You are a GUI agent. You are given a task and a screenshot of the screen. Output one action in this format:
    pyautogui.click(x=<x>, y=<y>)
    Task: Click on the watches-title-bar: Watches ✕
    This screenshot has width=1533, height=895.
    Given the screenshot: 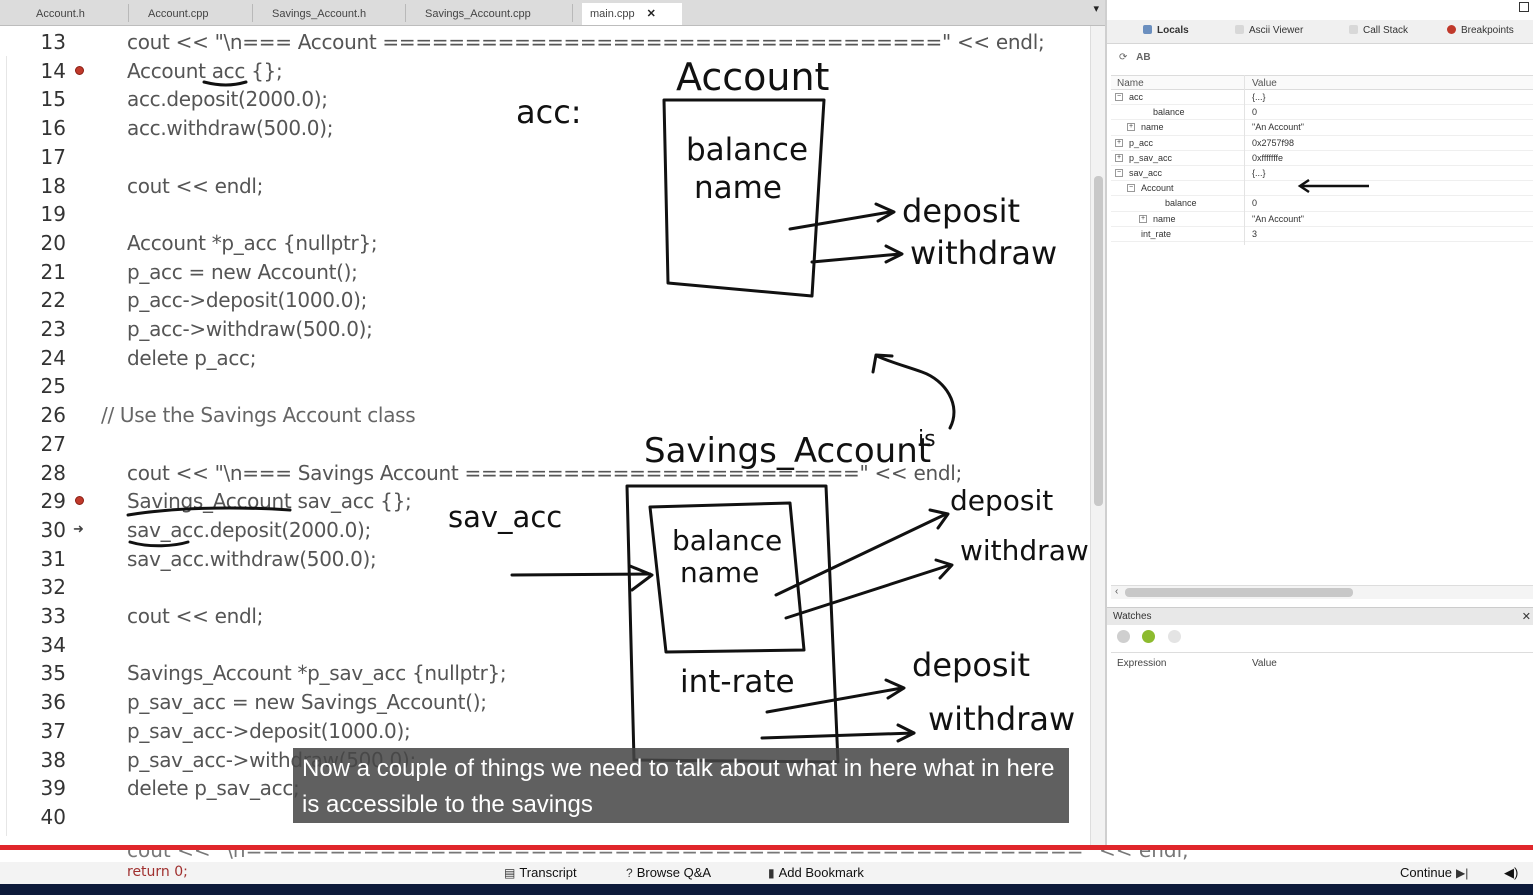 What is the action you would take?
    pyautogui.click(x=1320, y=616)
    